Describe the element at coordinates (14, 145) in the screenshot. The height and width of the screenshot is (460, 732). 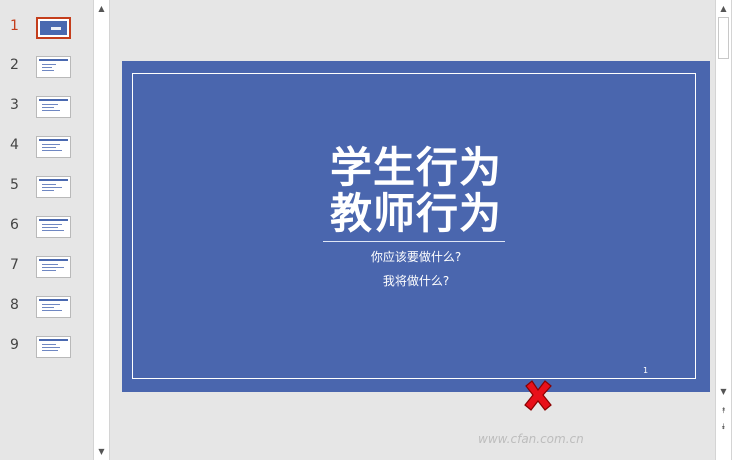
I see `thumbnail-number: 4` at that location.